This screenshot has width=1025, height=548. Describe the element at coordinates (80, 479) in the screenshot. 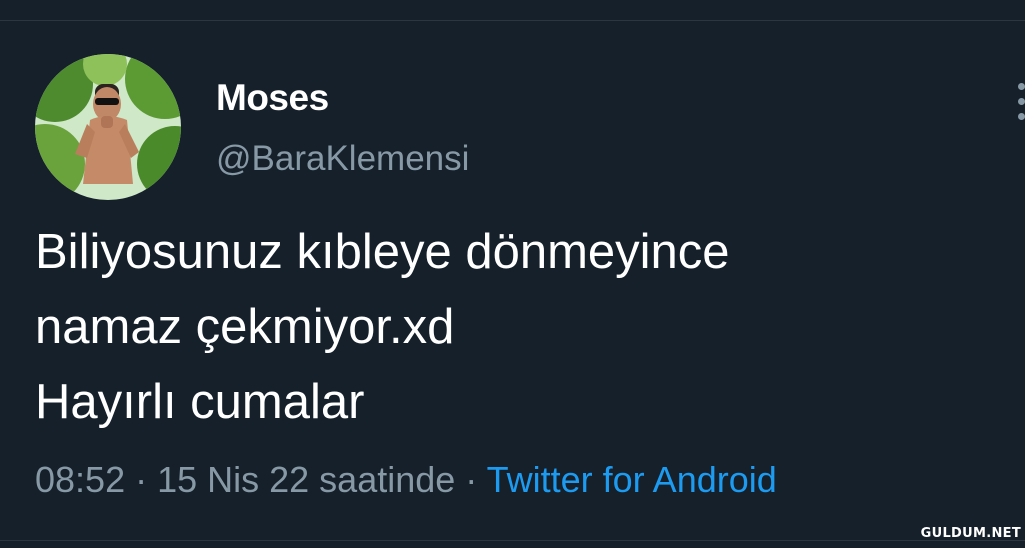

I see `tweet-time: 08:52` at that location.